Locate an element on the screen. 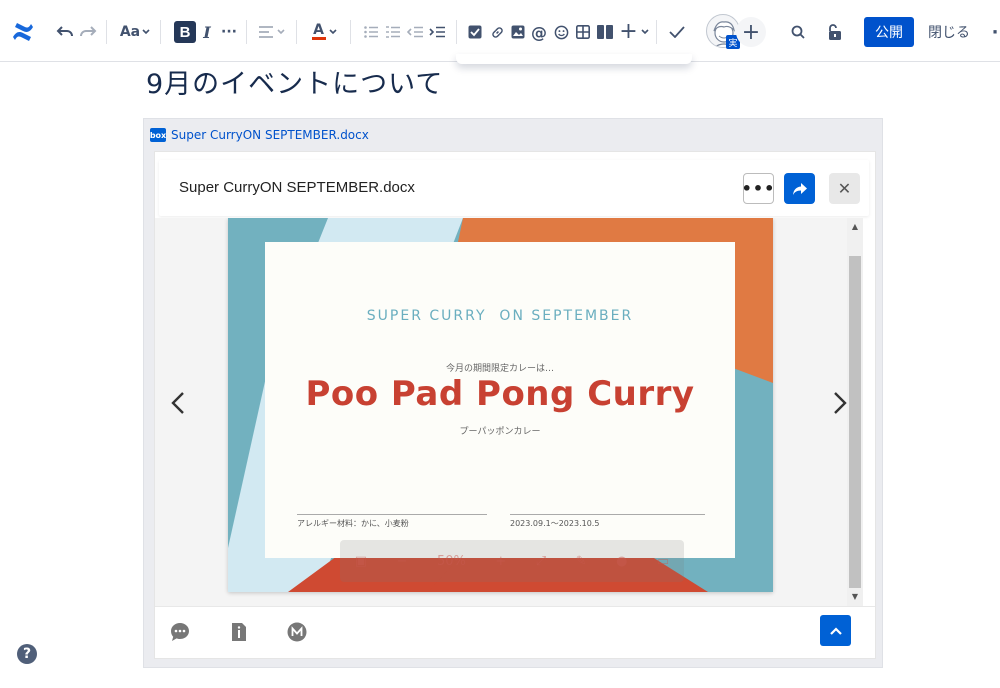 Image resolution: width=1000 pixels, height=688 pixels. allergy-info: アレルギー材料：かに、小麦粉 is located at coordinates (353, 523).